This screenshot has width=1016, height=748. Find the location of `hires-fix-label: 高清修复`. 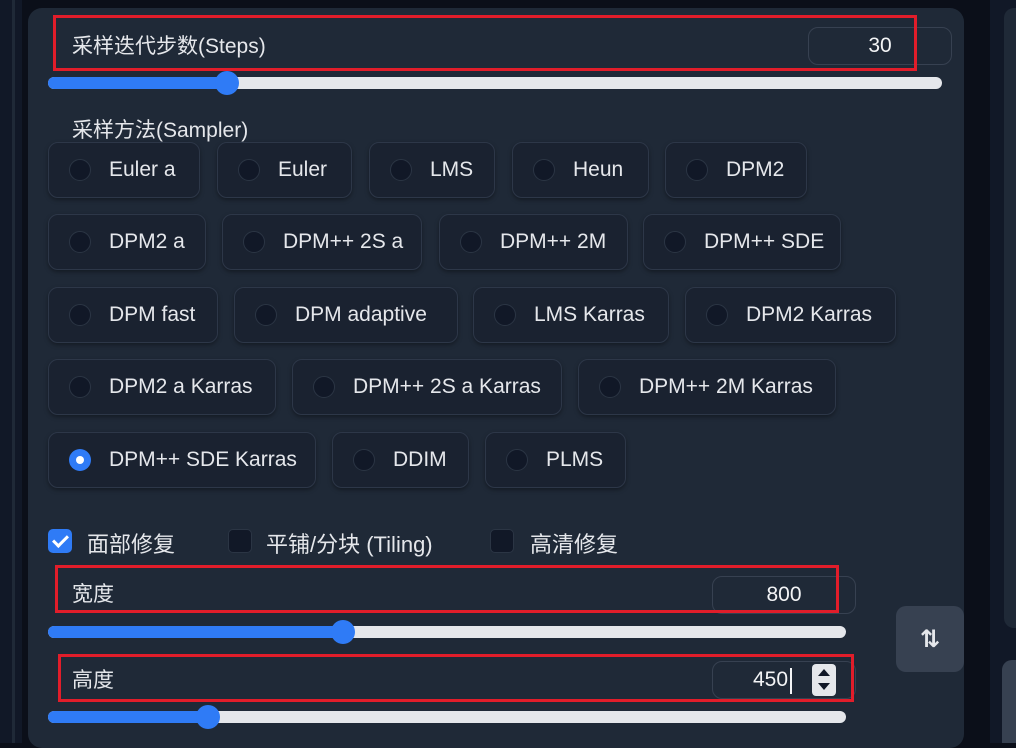

hires-fix-label: 高清修复 is located at coordinates (574, 544).